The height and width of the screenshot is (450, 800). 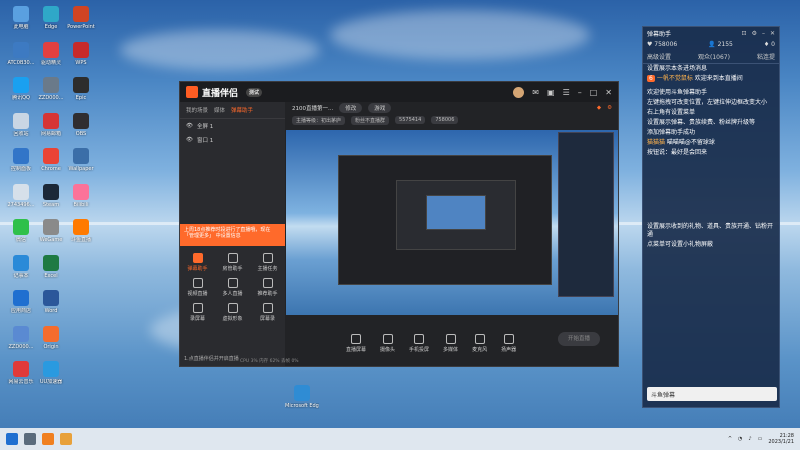 What do you see at coordinates (21, 231) in the screenshot?
I see `desktop-icon: 微信` at bounding box center [21, 231].